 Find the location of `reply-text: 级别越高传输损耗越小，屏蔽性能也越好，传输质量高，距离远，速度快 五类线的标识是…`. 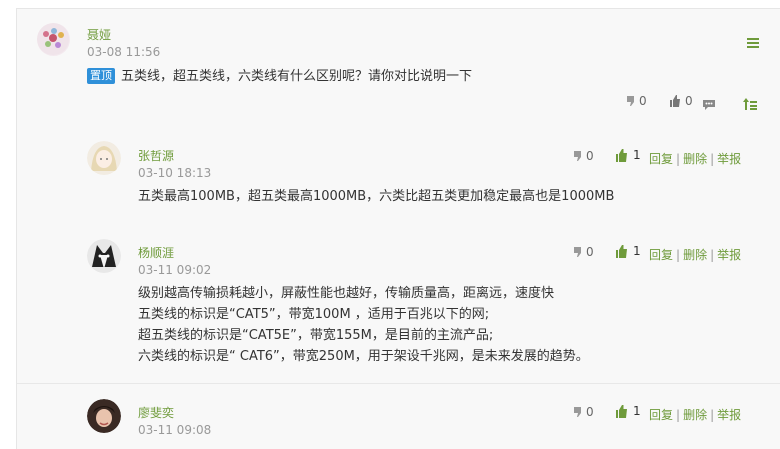

reply-text: 级别越高传输损耗越小，屏蔽性能也越好，传输质量高，距离远，速度快 五类线的标识是… is located at coordinates (363, 325).